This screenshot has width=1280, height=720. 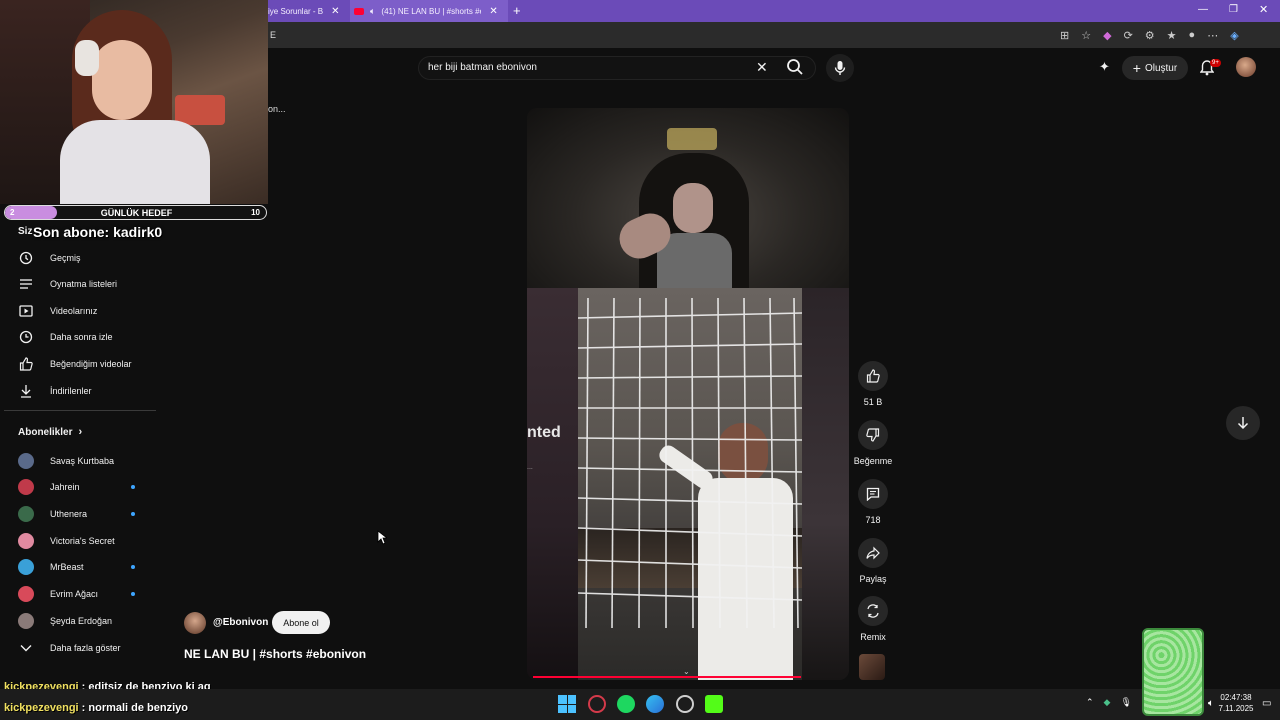 What do you see at coordinates (1150, 35) in the screenshot?
I see `extensions-icon: ⚙` at bounding box center [1150, 35].